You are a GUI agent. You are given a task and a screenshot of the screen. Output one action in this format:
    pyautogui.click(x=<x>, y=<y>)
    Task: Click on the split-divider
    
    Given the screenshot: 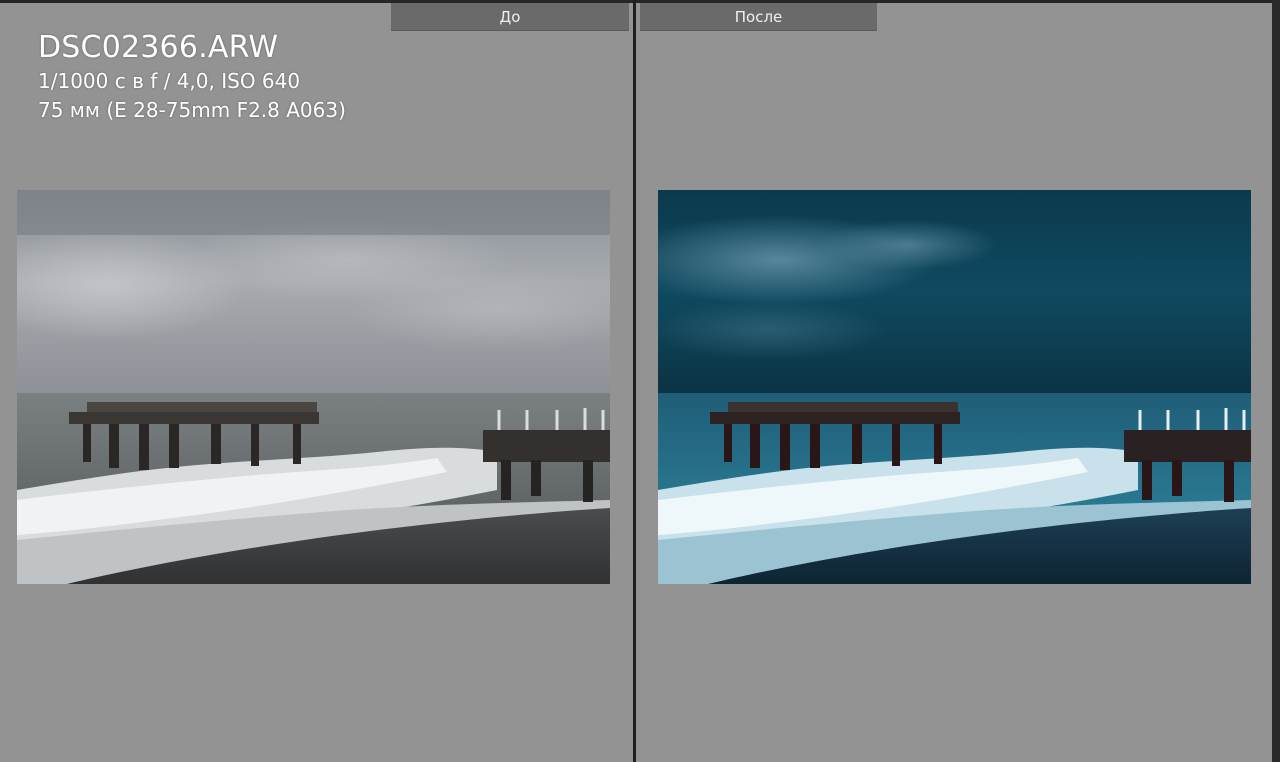 What is the action you would take?
    pyautogui.click(x=634, y=381)
    